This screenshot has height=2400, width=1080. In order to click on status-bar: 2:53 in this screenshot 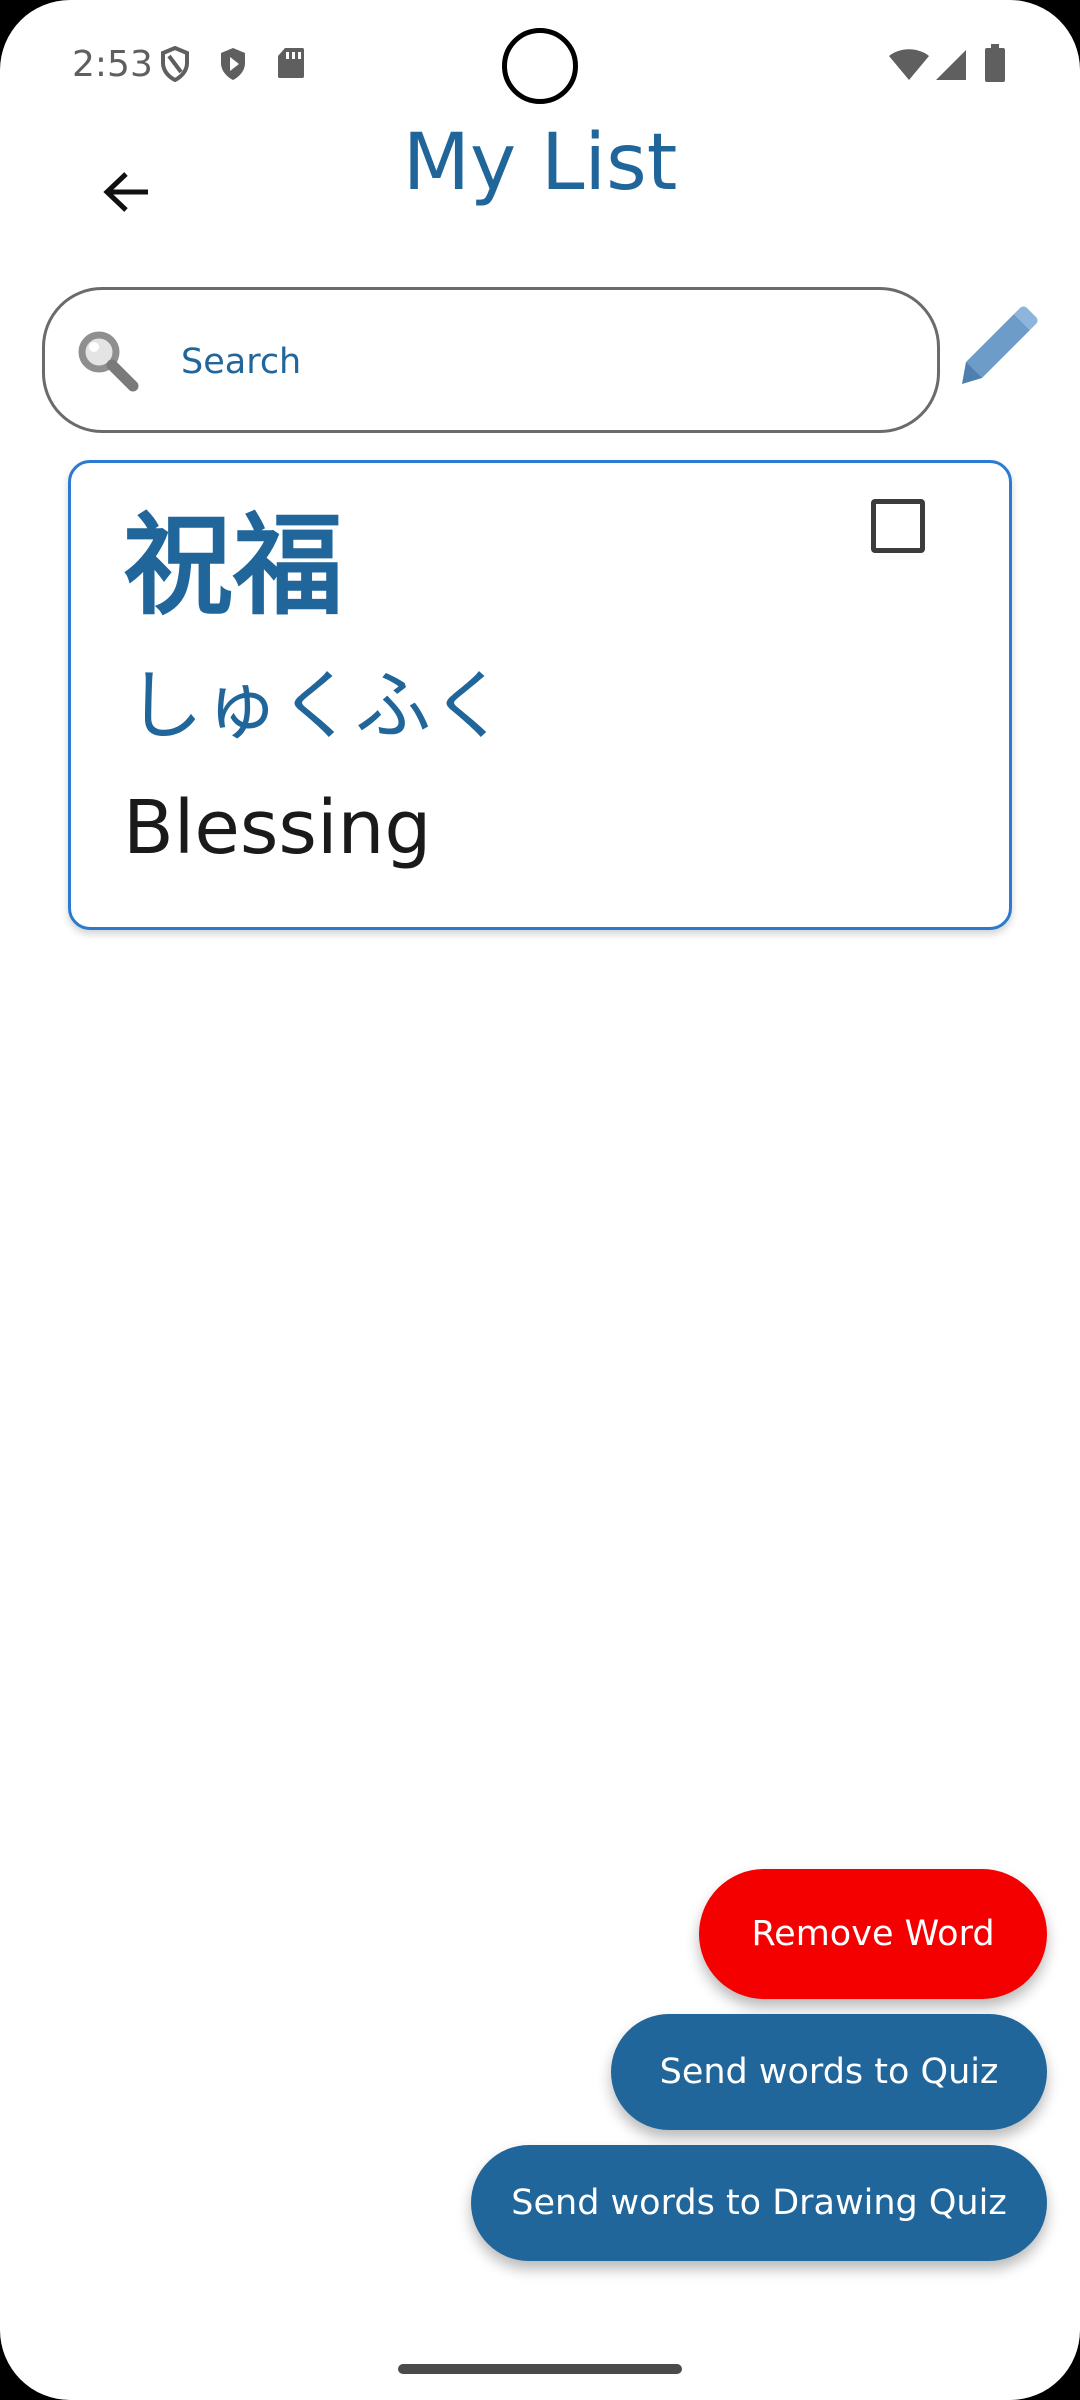, I will do `click(540, 65)`.